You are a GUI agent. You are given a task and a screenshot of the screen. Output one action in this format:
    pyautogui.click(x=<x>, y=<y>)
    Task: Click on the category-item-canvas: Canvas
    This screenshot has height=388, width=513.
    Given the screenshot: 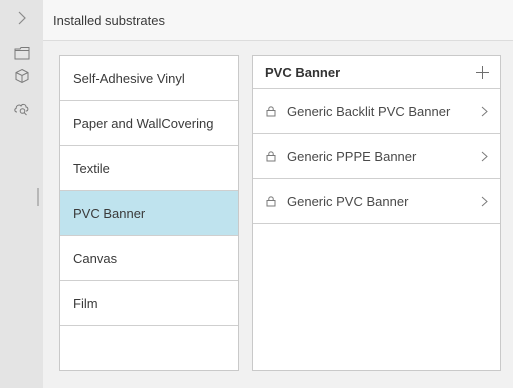 What is the action you would take?
    pyautogui.click(x=149, y=258)
    